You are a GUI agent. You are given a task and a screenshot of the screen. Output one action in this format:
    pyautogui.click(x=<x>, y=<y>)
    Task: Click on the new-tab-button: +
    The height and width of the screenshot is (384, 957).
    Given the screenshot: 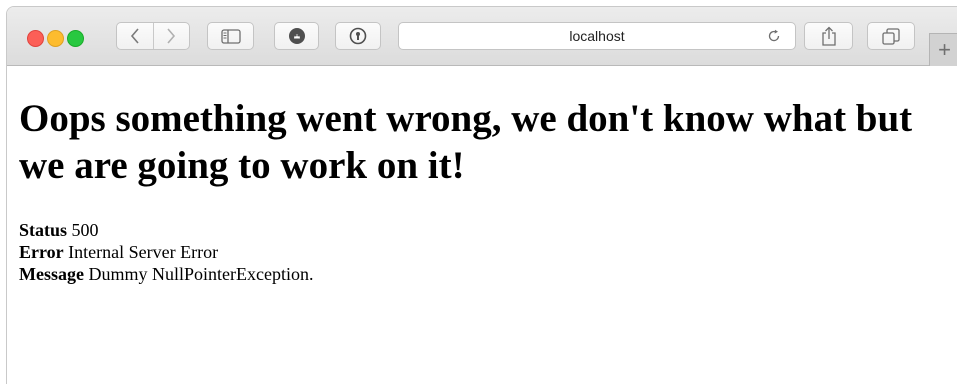 What is the action you would take?
    pyautogui.click(x=943, y=49)
    